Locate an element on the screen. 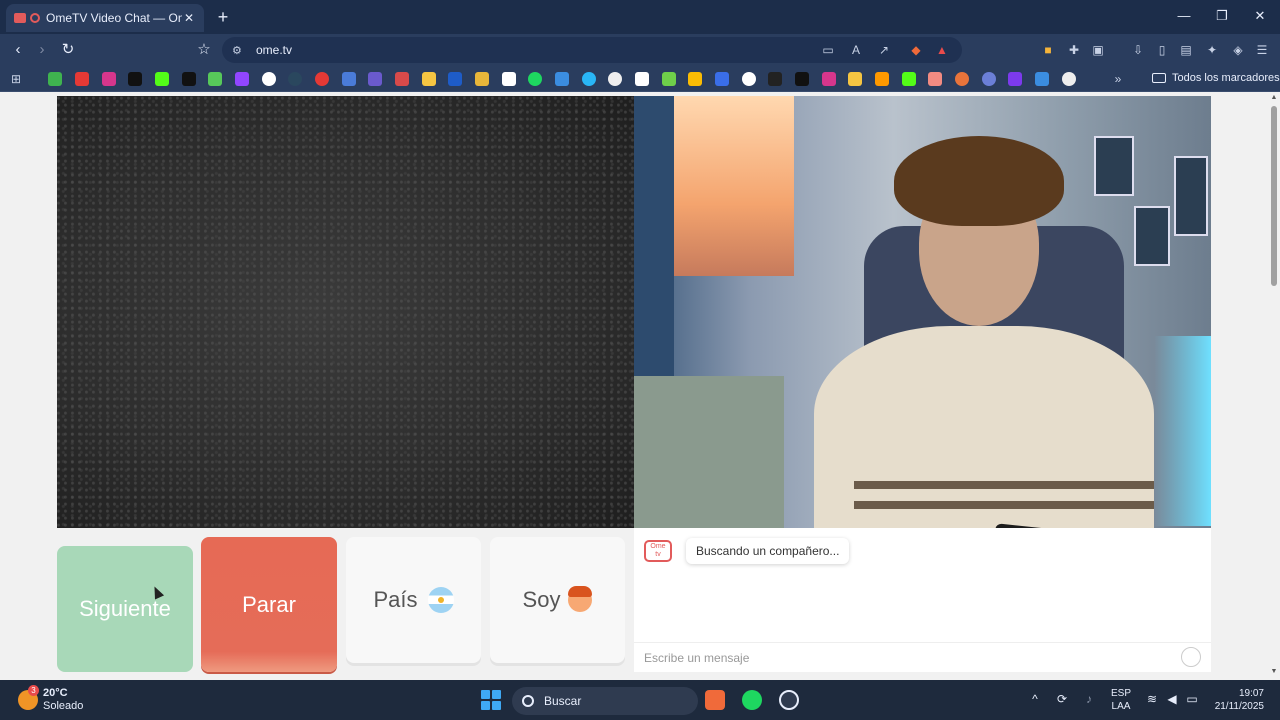  all-bookmarks-button: Todos los marcadores is located at coordinates (1216, 78).